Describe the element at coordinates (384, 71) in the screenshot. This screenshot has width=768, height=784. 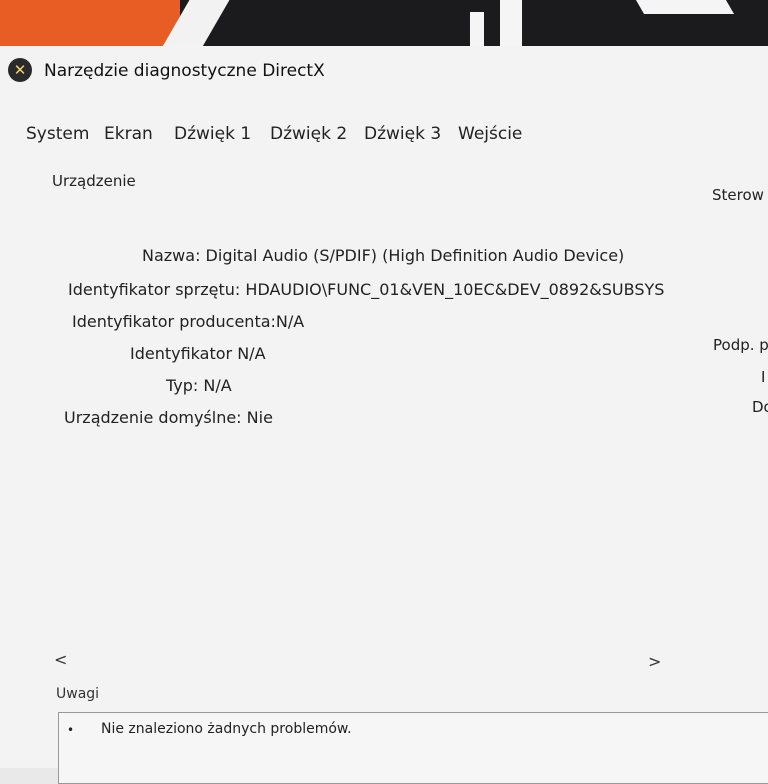
I see `title-bar: ✕ Narzędzie diagnostyczne DirectX` at that location.